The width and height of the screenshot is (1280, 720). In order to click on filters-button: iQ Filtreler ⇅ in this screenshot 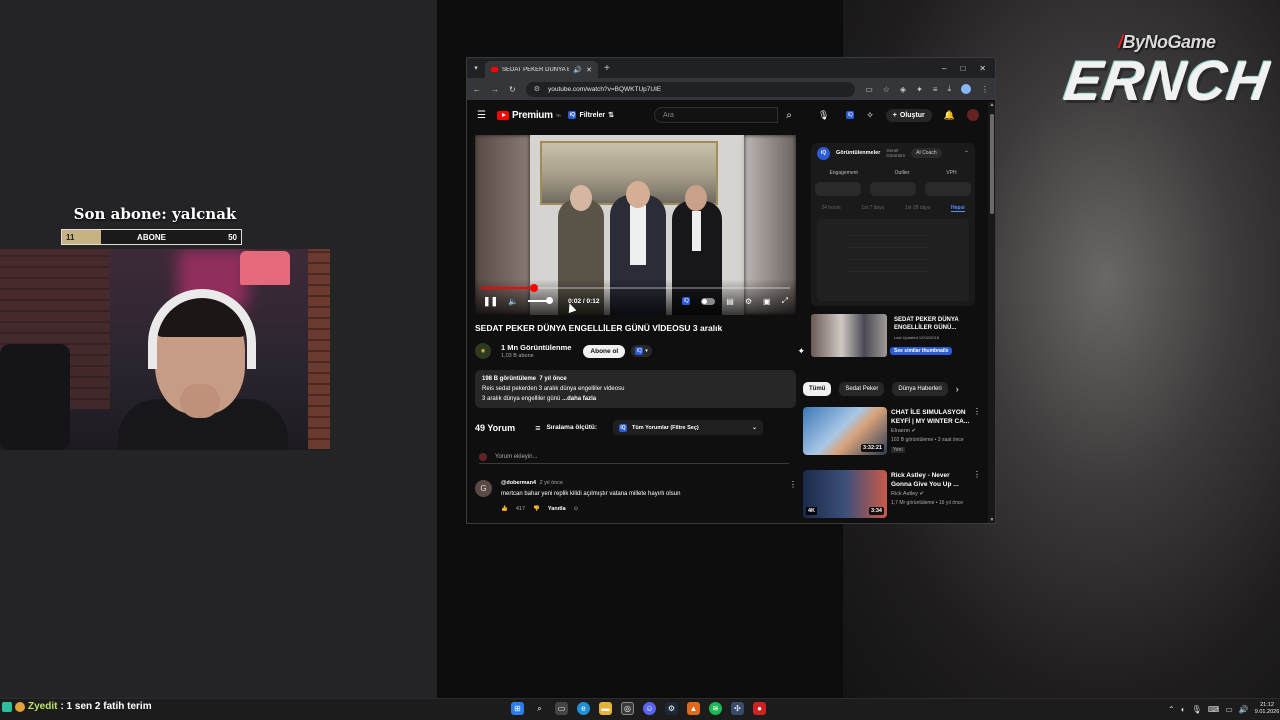, I will do `click(591, 115)`.